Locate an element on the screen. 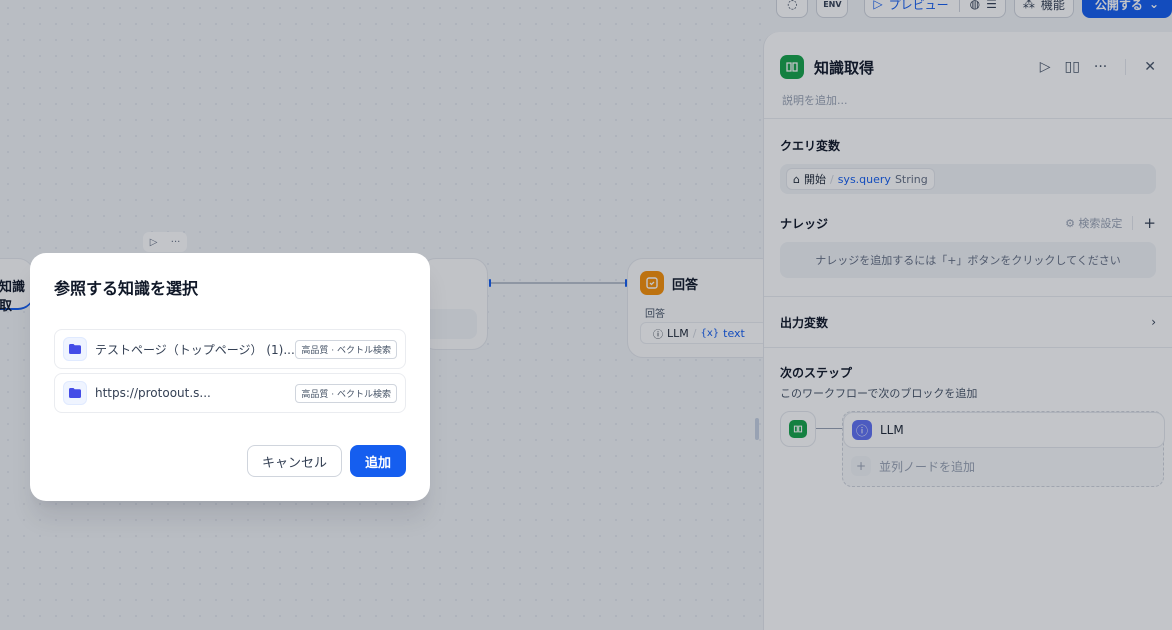 Image resolution: width=1172 pixels, height=630 pixels. knowledge-item: テストページ（トップページ） (1)... 高品質 · ベクトル検索 is located at coordinates (230, 349).